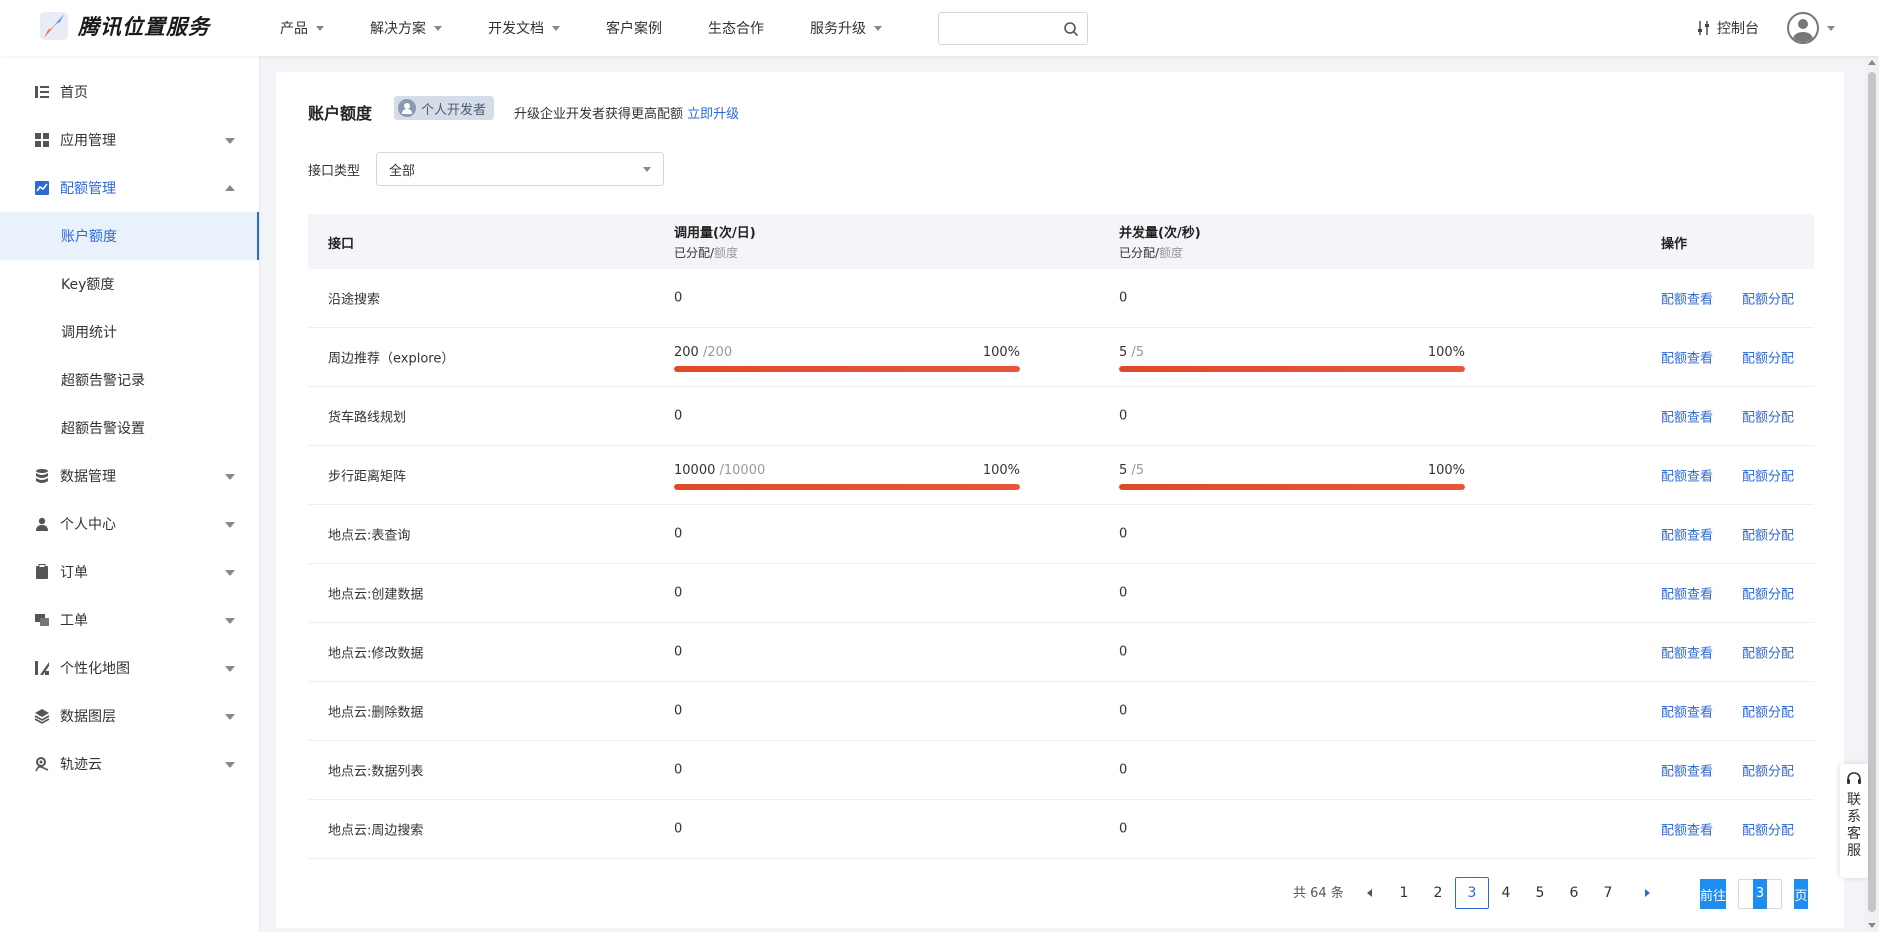  Describe the element at coordinates (846, 28) in the screenshot. I see `nav-upgrade: 服务升级` at that location.